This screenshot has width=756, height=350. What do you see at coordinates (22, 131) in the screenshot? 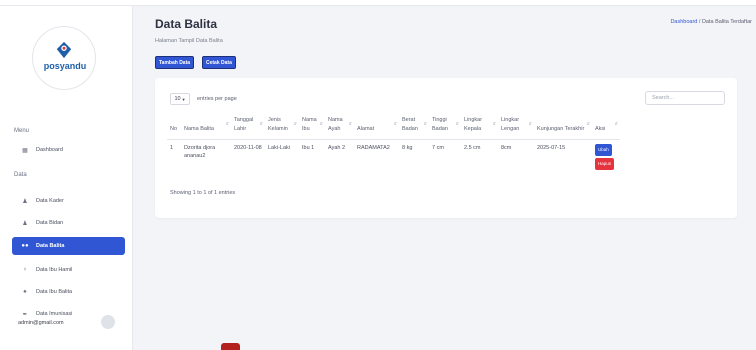
I see `sidebar-section-menu: Menu` at bounding box center [22, 131].